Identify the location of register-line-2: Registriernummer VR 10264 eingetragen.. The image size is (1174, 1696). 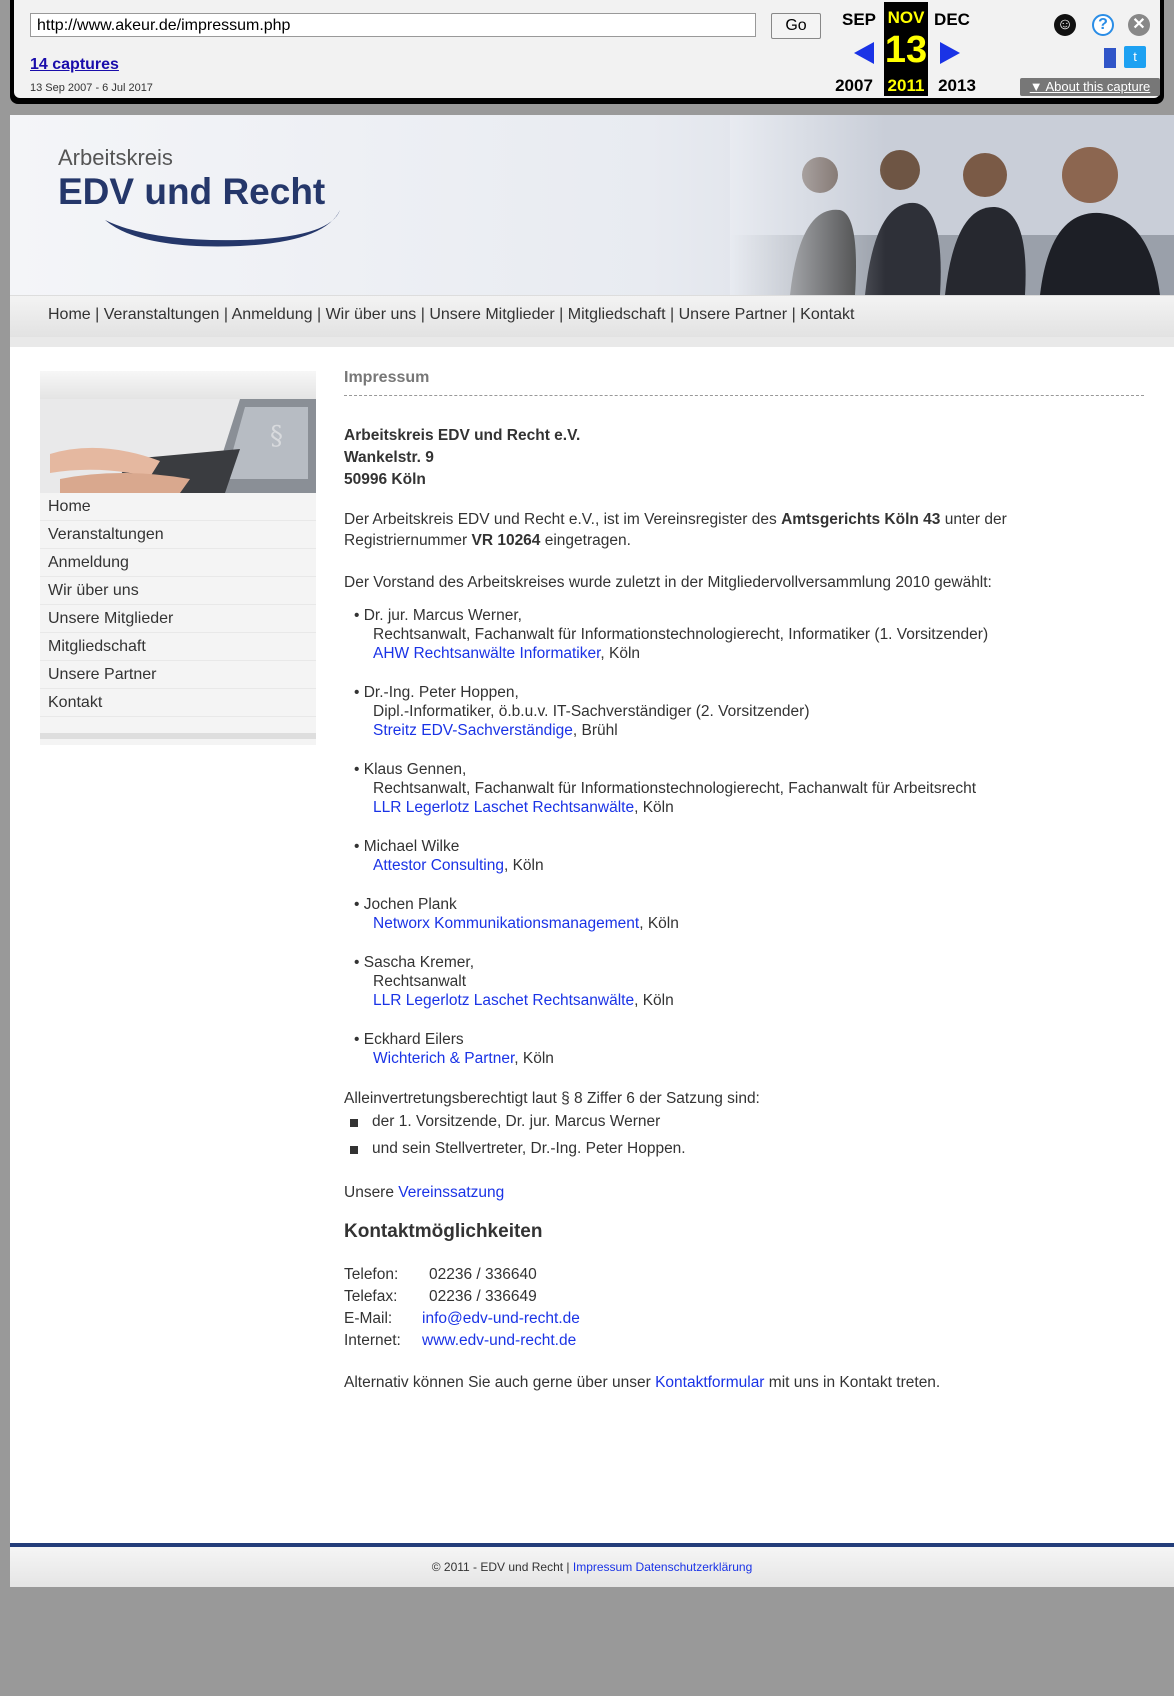
(487, 541).